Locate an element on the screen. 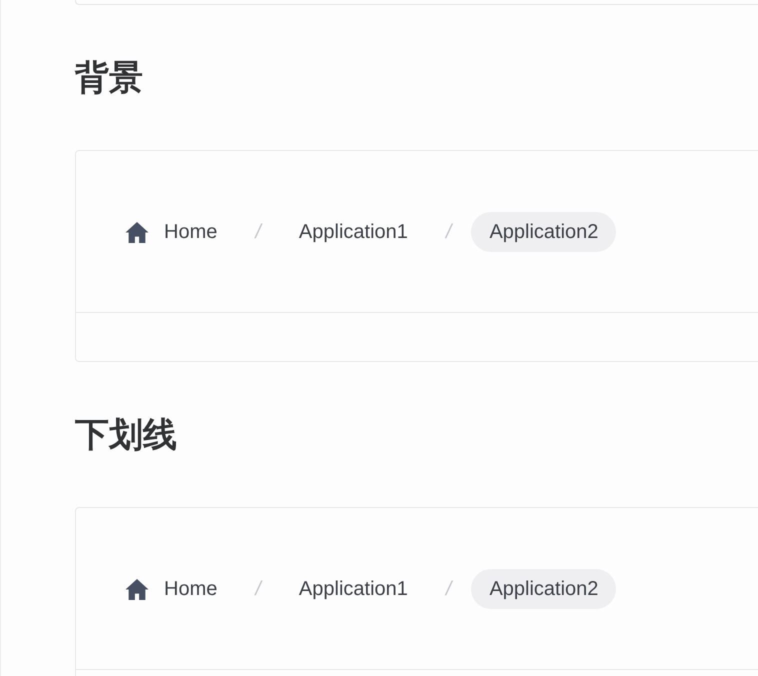 This screenshot has width=758, height=676. section-heading: 下划线 is located at coordinates (126, 435).